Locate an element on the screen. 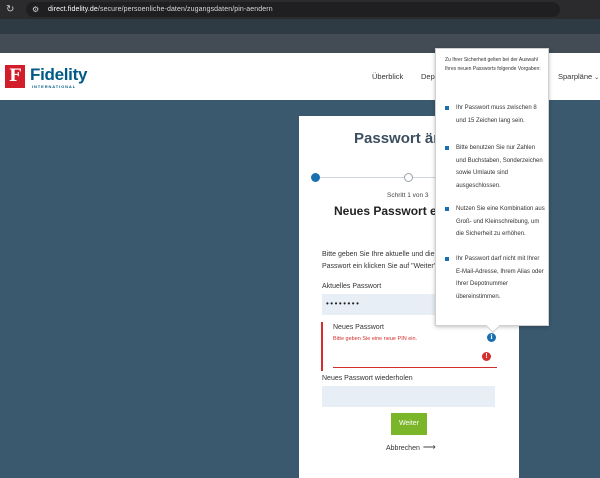  url-host: direct.fidelity.de is located at coordinates (73, 9).